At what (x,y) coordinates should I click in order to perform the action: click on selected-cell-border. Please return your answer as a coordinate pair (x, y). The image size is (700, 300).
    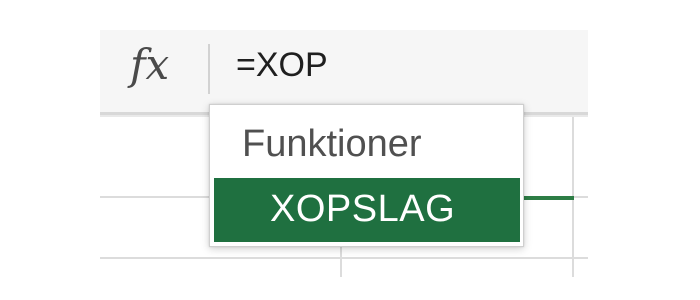
    Looking at the image, I should click on (547, 198).